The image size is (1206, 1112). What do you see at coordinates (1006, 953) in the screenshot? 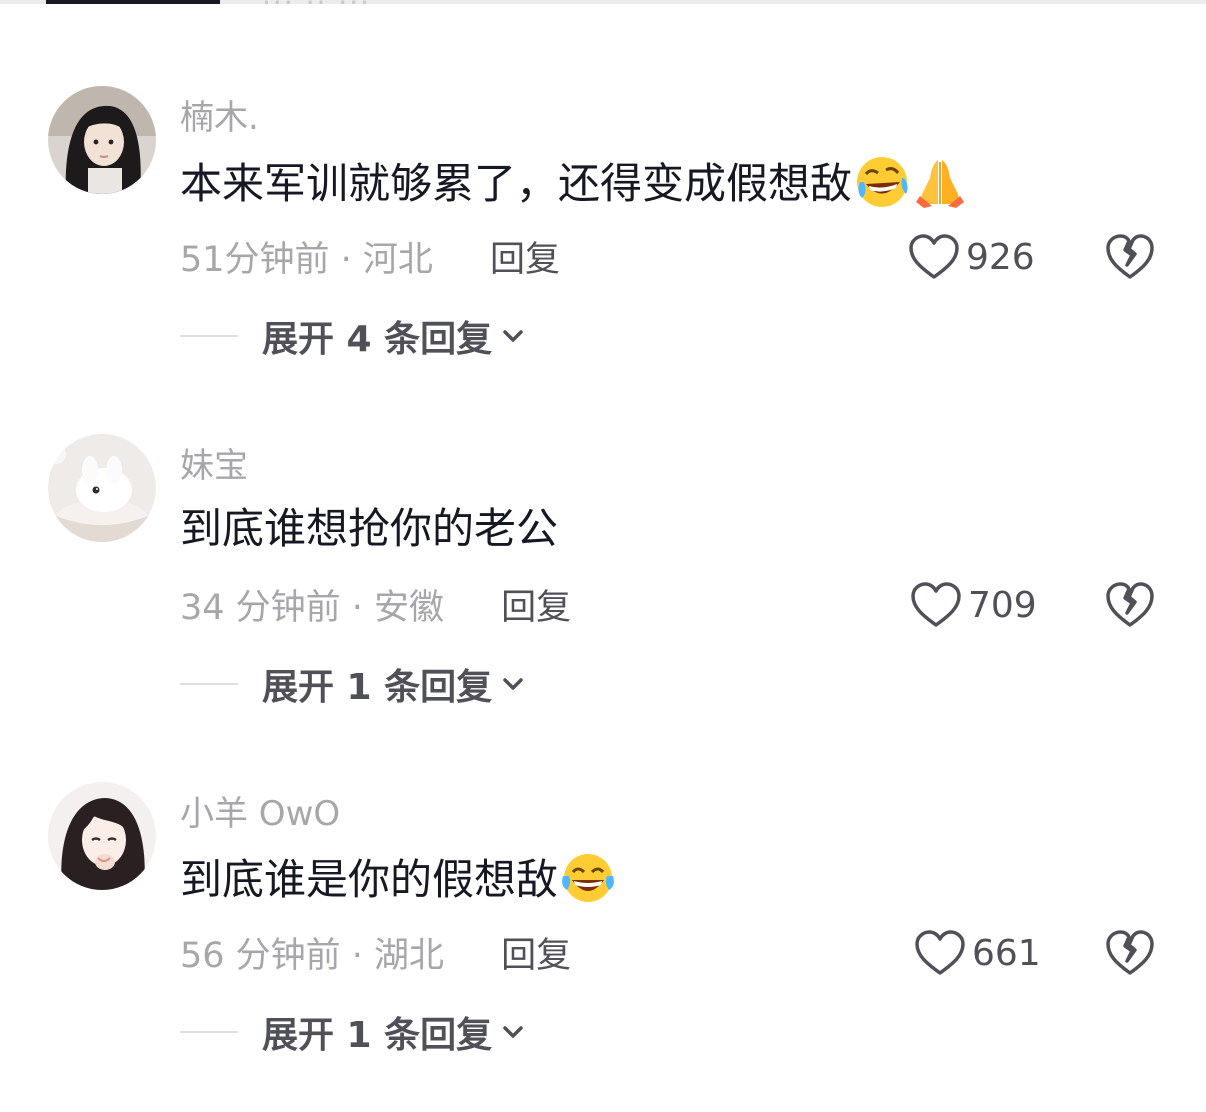
I see `like-count: 661` at bounding box center [1006, 953].